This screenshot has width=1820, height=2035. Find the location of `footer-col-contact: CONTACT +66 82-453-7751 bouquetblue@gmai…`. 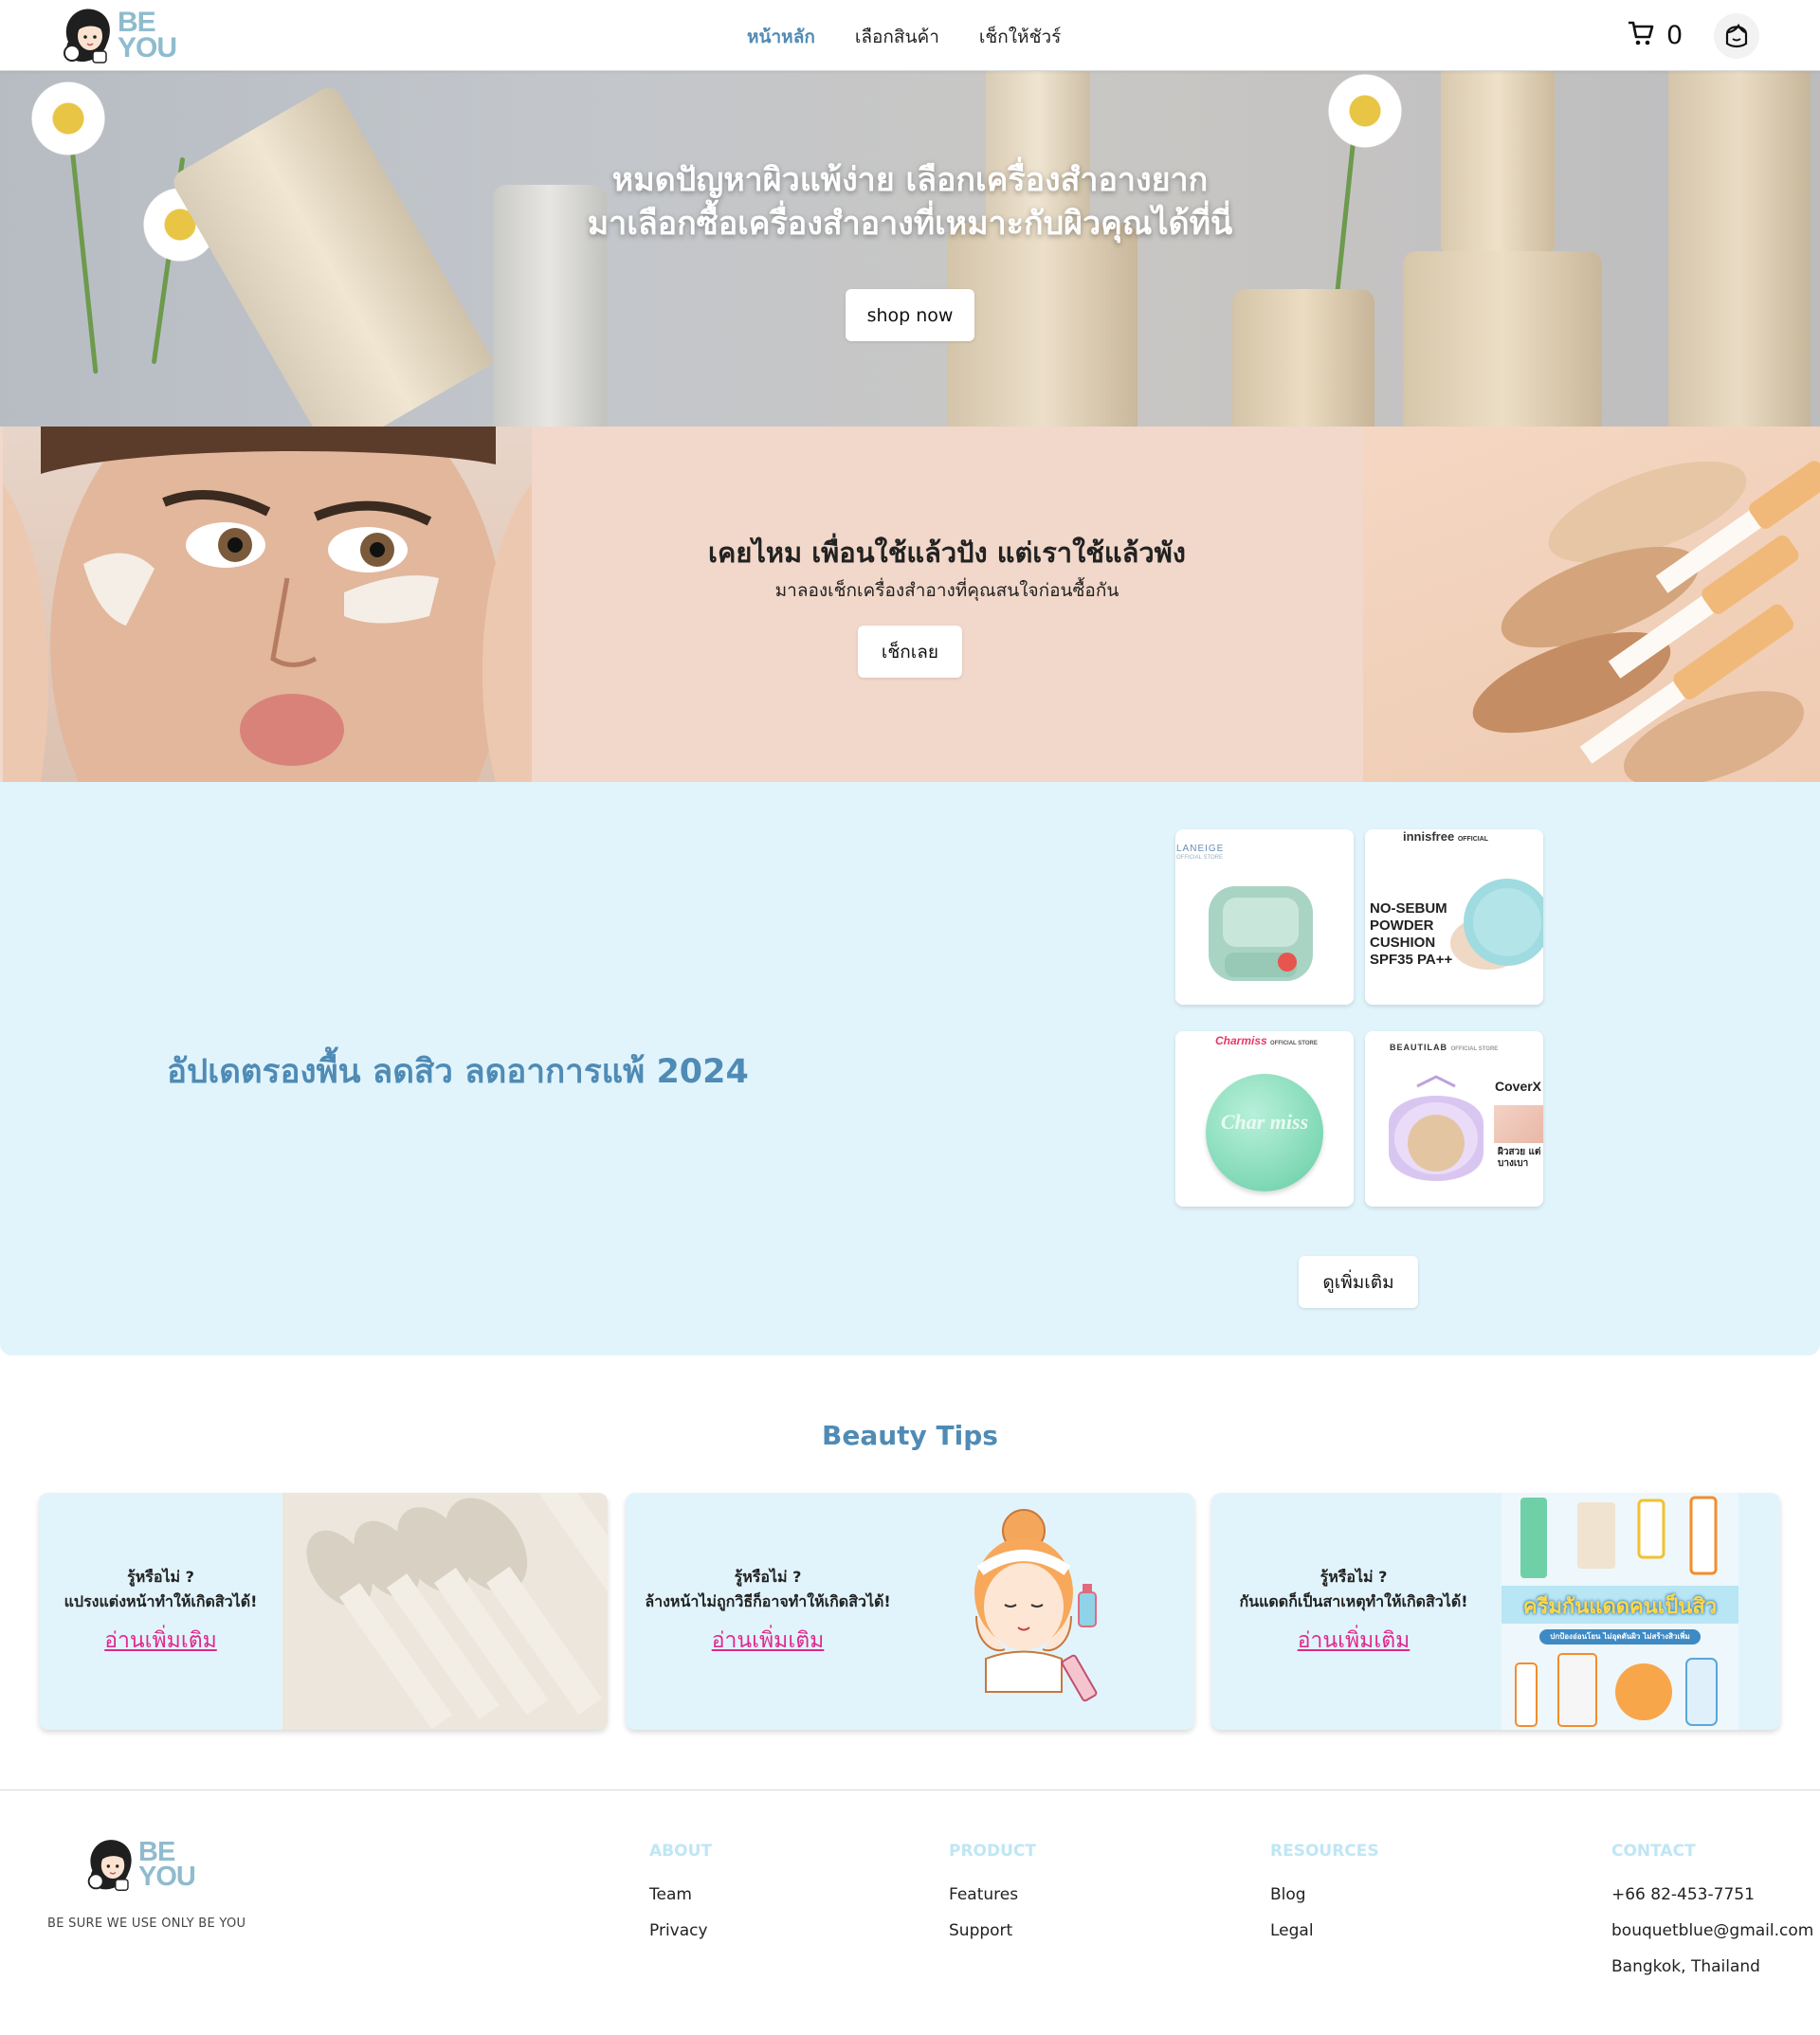

footer-col-contact: CONTACT +66 82-453-7751 bouquetblue@gmai… is located at coordinates (1712, 1917).